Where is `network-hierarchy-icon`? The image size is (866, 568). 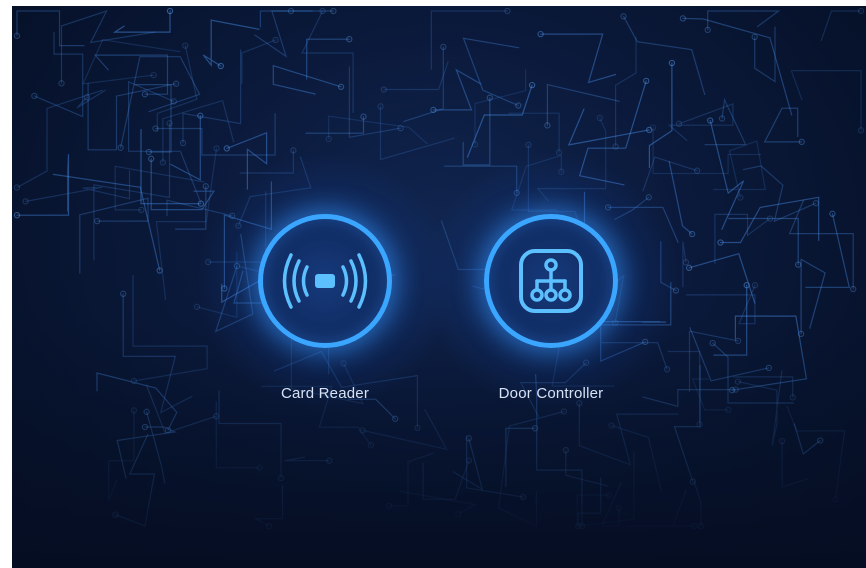 network-hierarchy-icon is located at coordinates (551, 281).